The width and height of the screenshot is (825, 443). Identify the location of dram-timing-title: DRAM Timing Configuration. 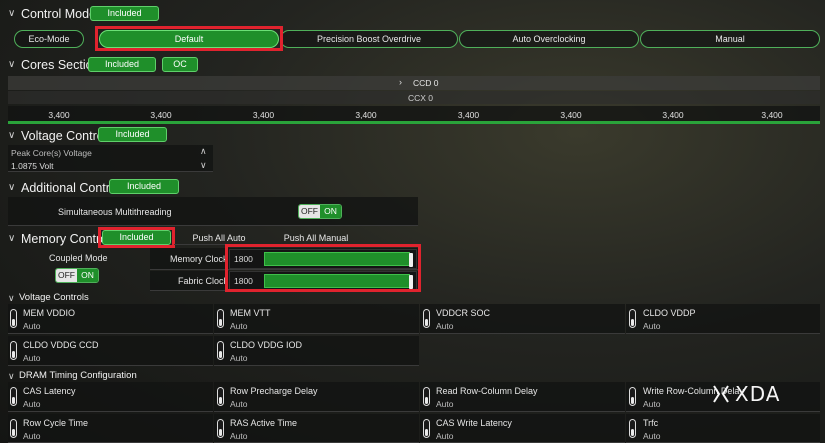
(78, 375).